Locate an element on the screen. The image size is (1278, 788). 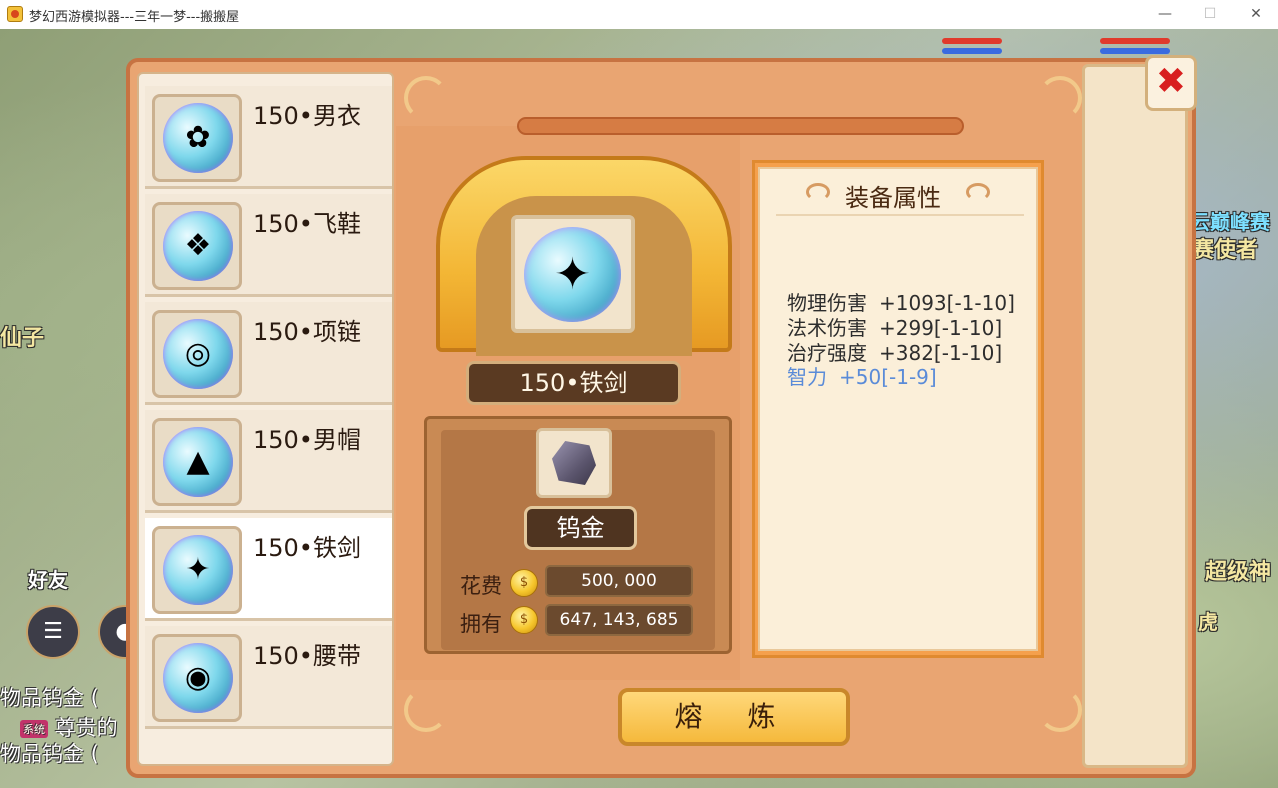
list-item: ▲ 150•男帽 is located at coordinates (268, 461).